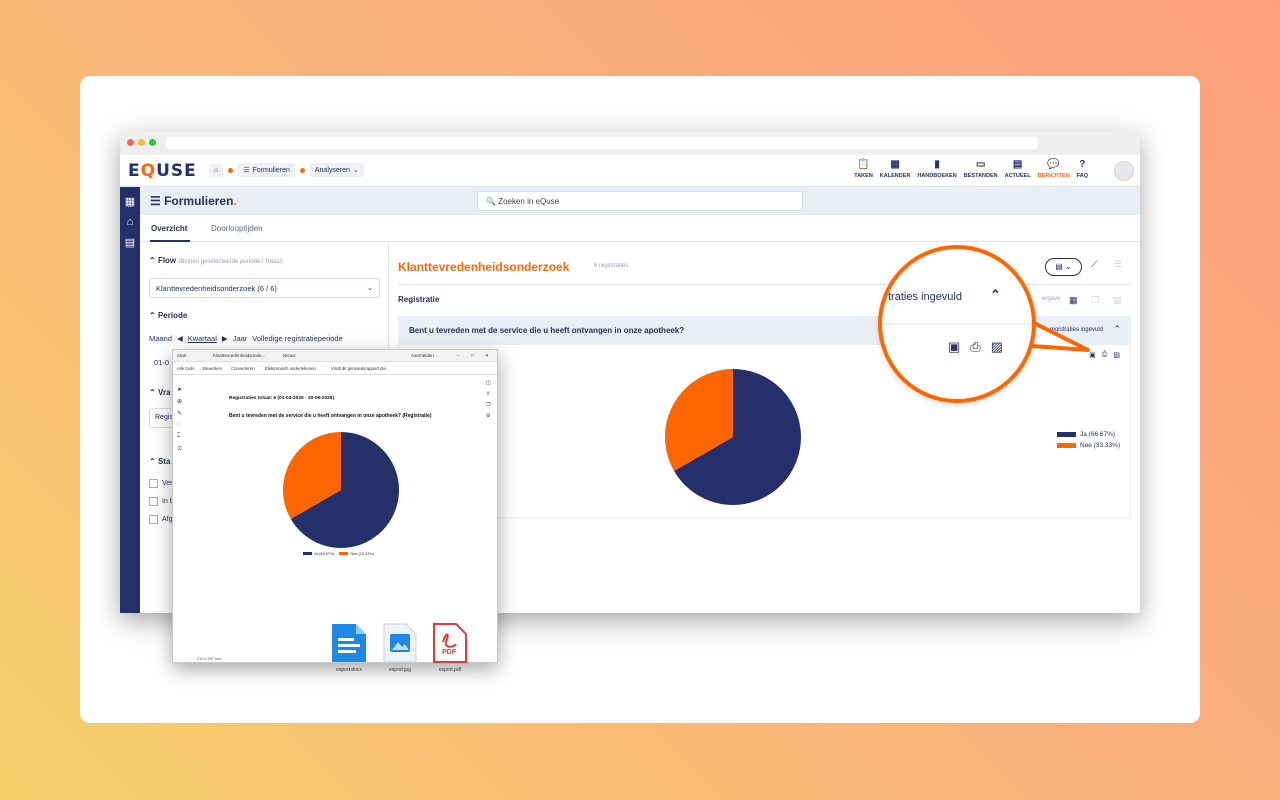 This screenshot has width=1280, height=800. What do you see at coordinates (488, 394) in the screenshot?
I see `share-icon: ⇪` at bounding box center [488, 394].